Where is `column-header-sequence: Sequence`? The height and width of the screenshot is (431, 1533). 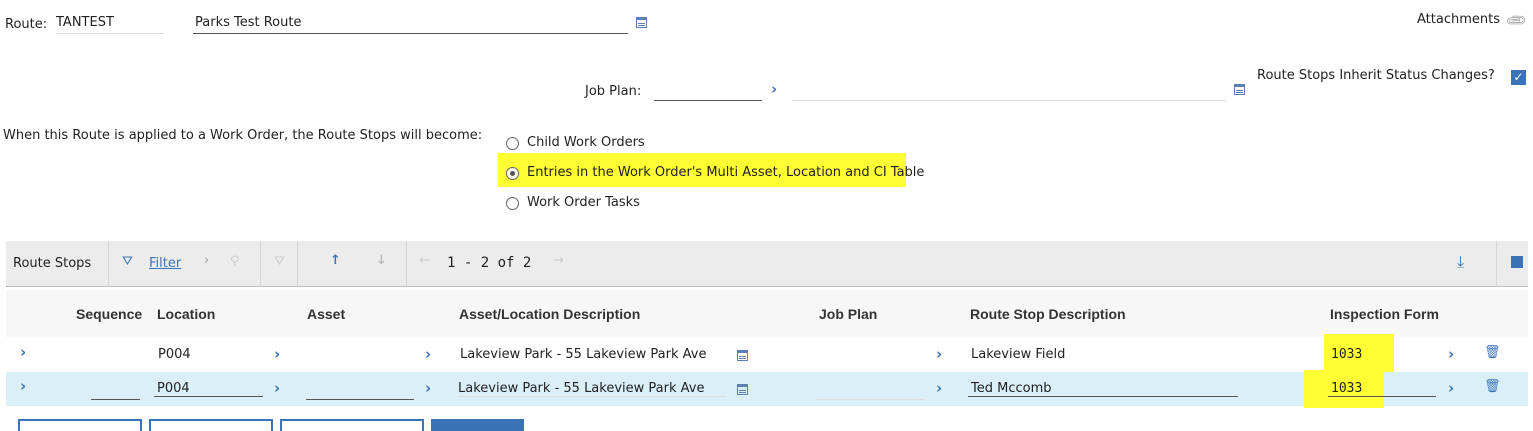 column-header-sequence: Sequence is located at coordinates (109, 314).